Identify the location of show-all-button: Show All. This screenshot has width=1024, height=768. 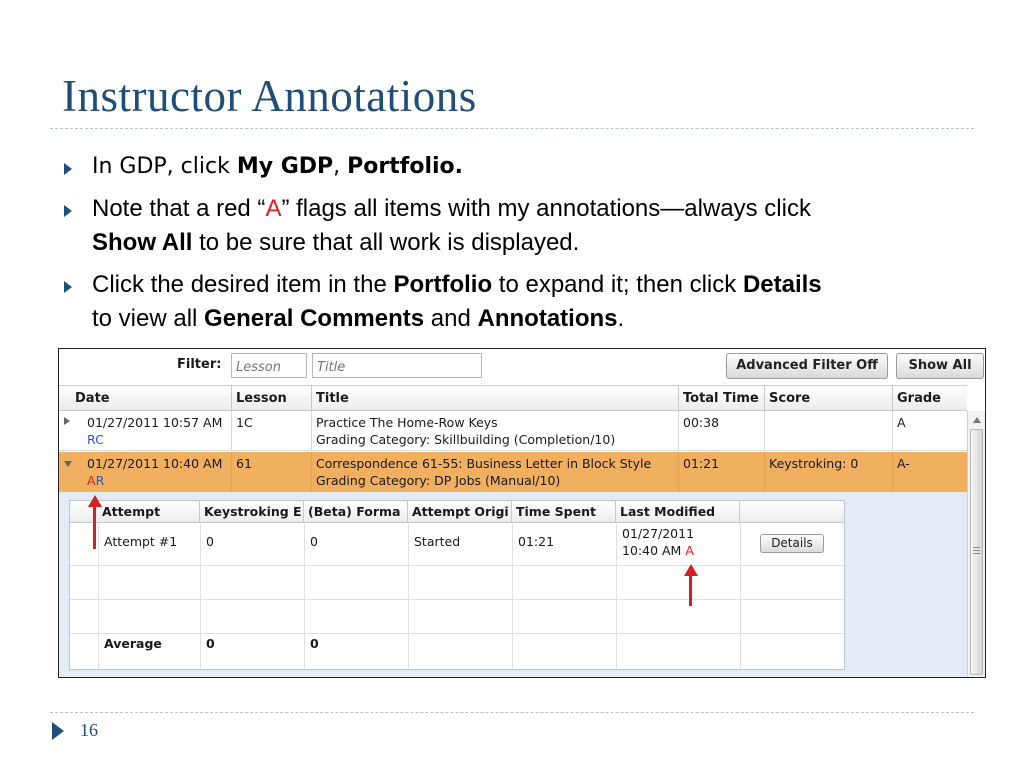
(940, 366).